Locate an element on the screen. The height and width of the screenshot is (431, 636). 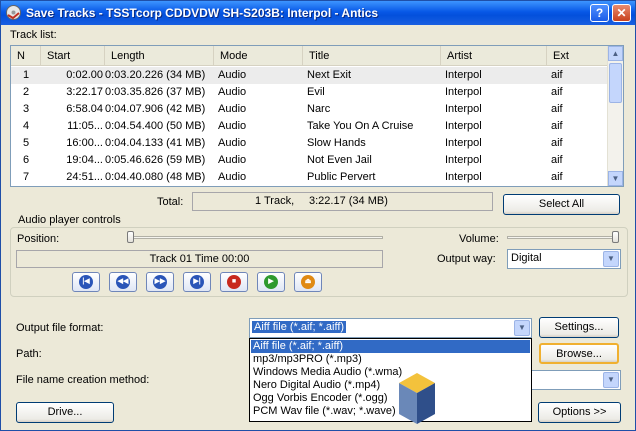
naming-method-select: ▼ is located at coordinates (571, 380).